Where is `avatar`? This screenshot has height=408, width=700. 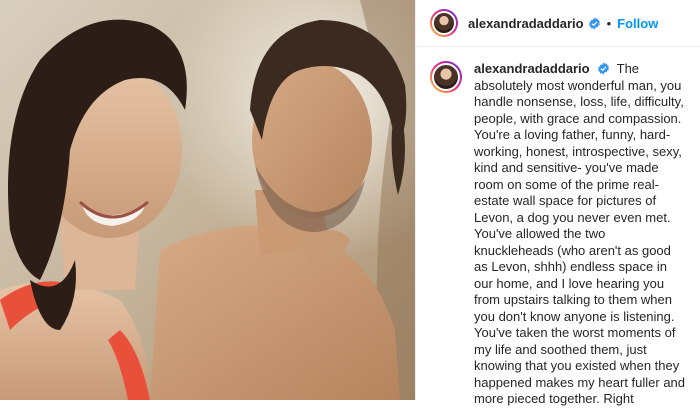
avatar is located at coordinates (444, 23).